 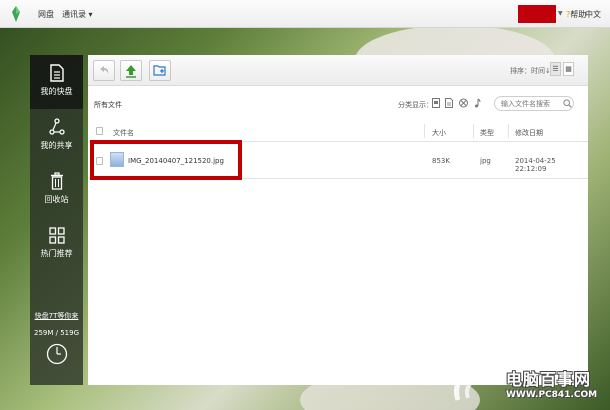 I want to click on trash-icon, so click(x=56, y=181).